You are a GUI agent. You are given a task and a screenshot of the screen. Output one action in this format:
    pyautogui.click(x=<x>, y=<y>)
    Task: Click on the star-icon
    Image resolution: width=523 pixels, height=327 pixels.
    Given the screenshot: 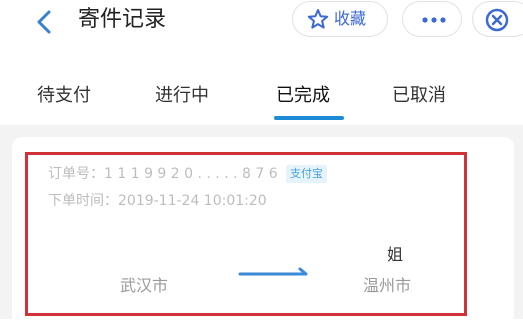 What is the action you would take?
    pyautogui.click(x=318, y=19)
    